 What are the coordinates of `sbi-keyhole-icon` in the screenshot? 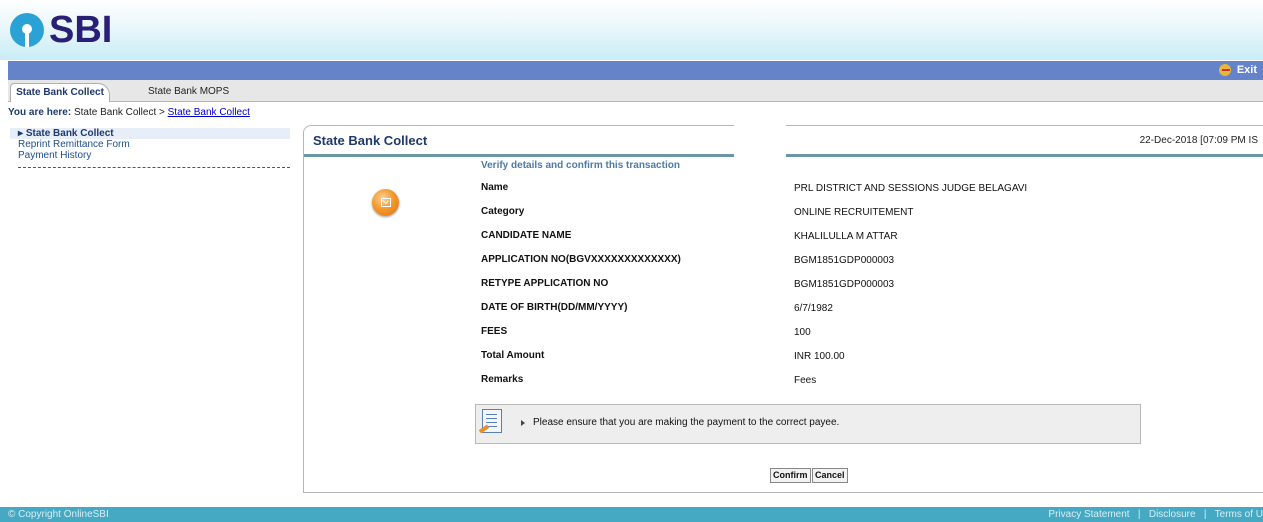 It's located at (27, 30).